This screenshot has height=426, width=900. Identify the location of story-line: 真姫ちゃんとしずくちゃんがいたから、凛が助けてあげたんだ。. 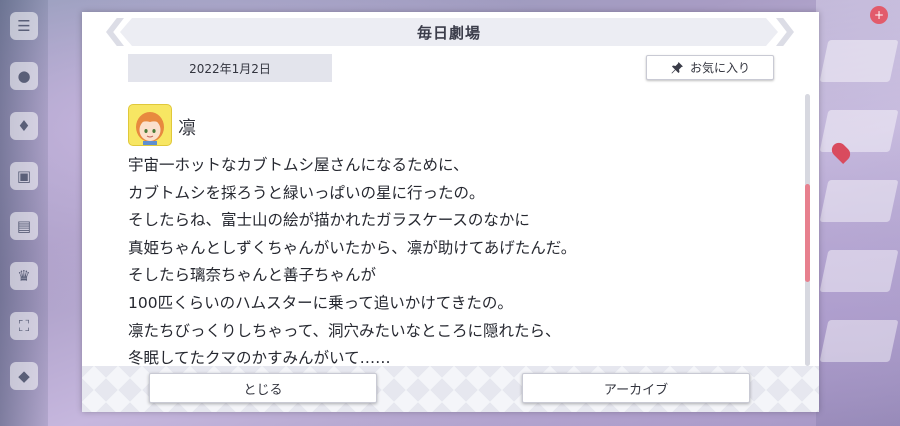
(352, 247).